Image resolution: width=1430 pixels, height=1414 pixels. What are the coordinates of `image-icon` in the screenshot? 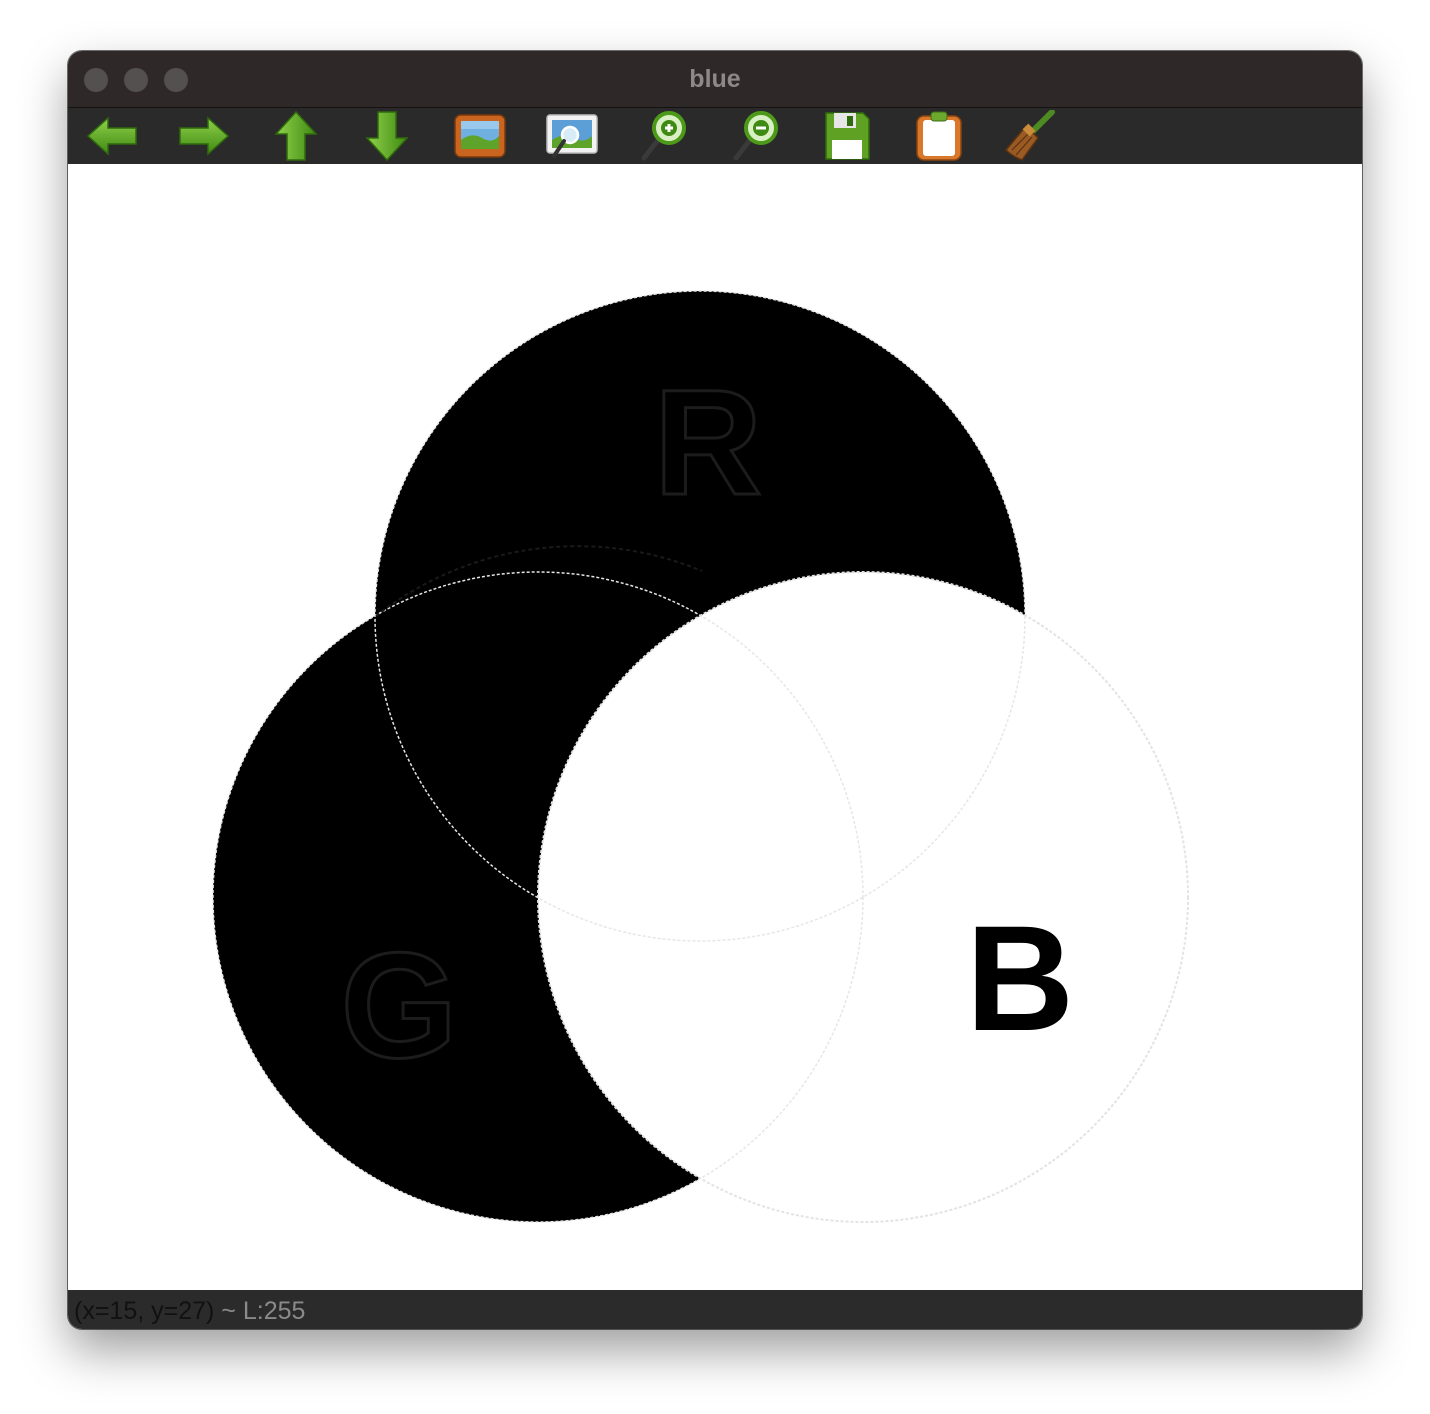 It's located at (480, 136).